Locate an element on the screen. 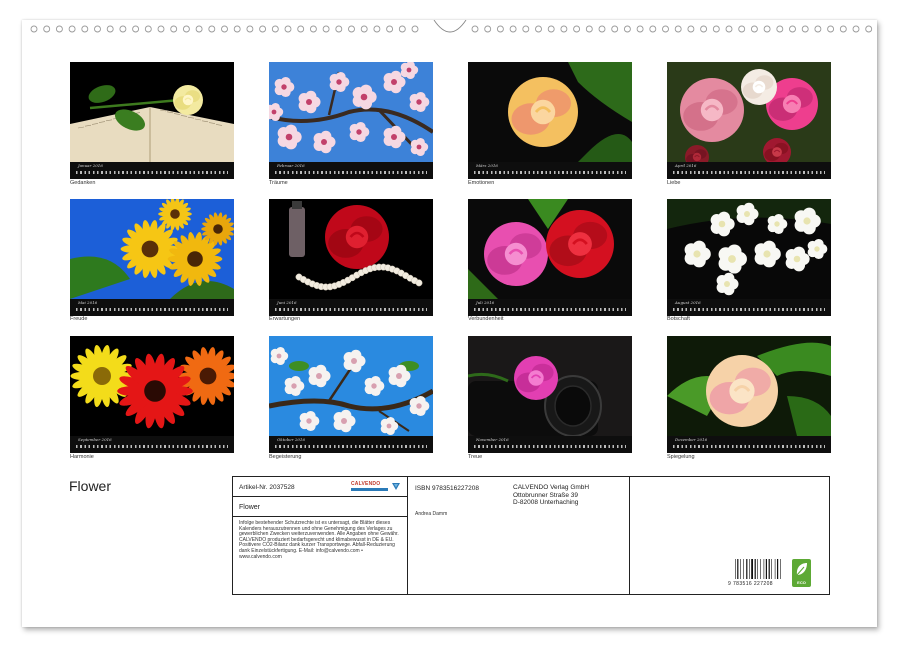  product-name: Flower is located at coordinates (249, 507).